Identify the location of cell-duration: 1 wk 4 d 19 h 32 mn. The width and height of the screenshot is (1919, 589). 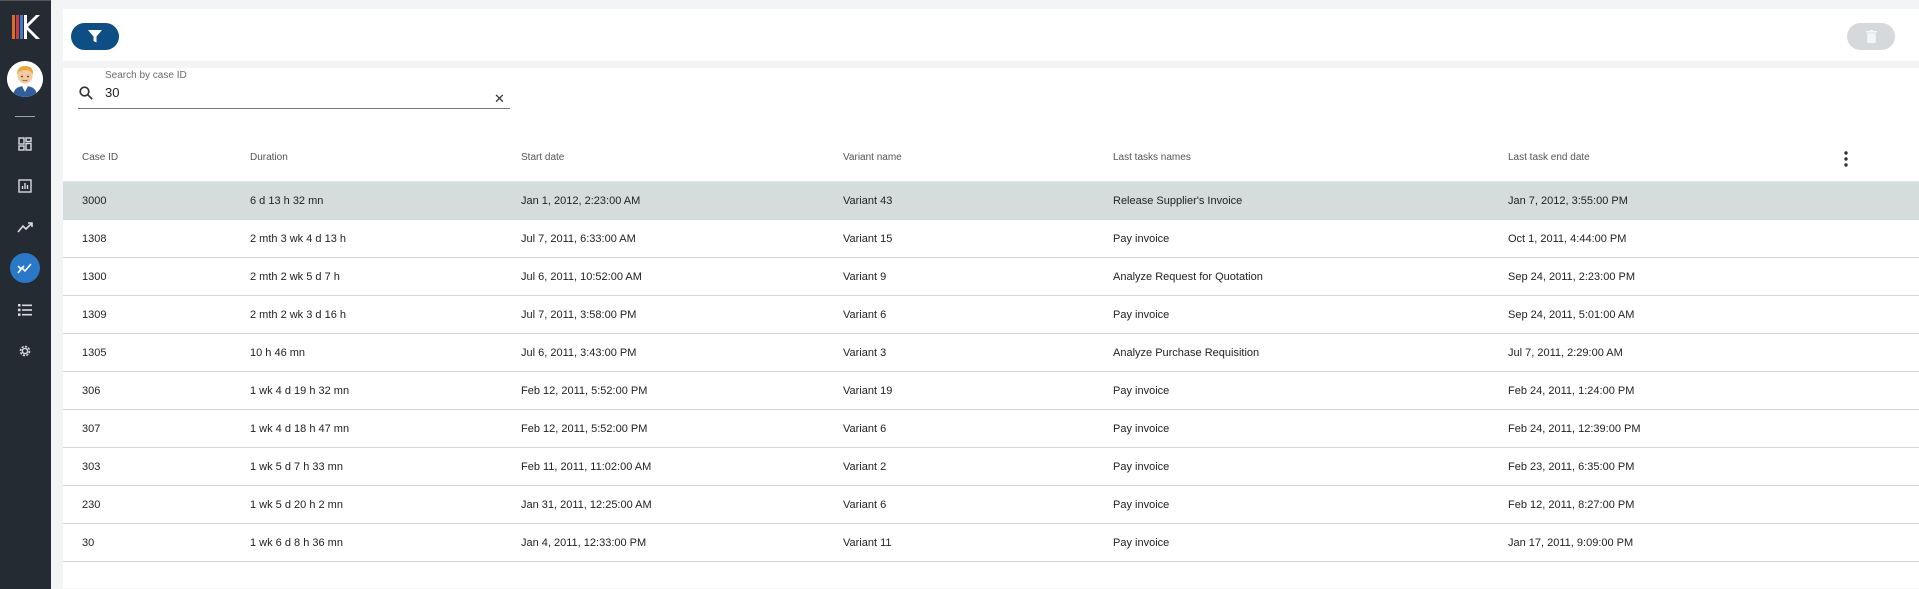
(300, 391).